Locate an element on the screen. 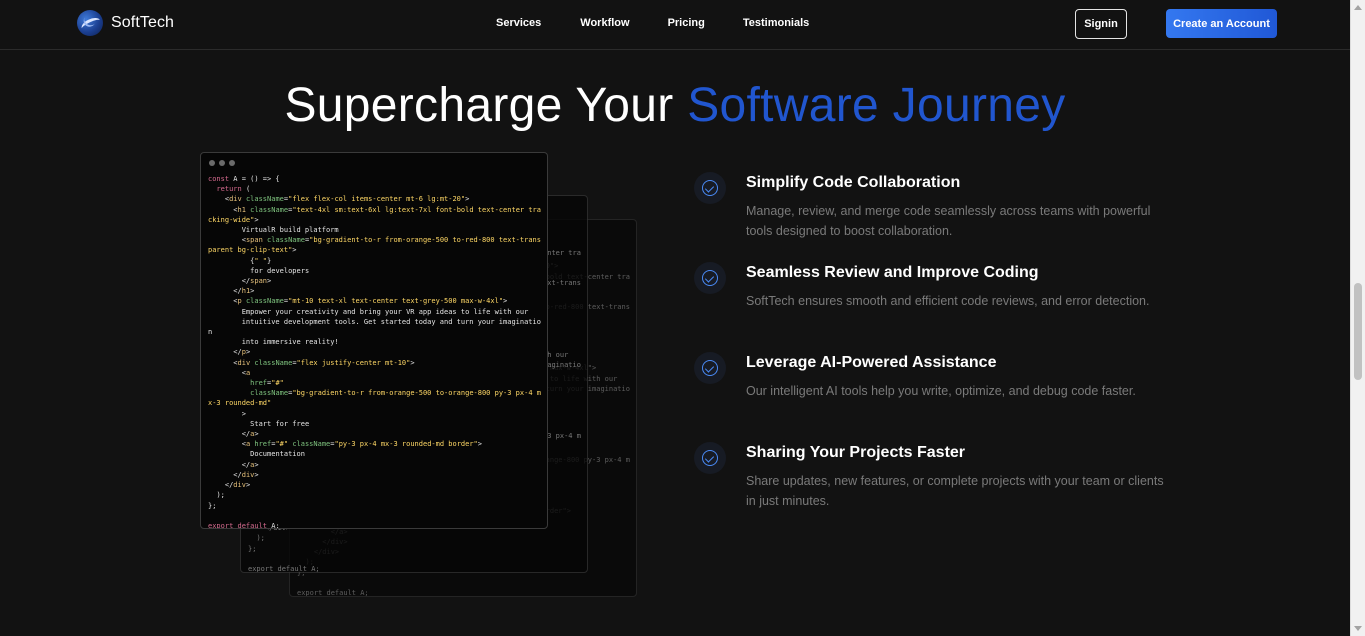  window-dots-icon is located at coordinates (222, 163).